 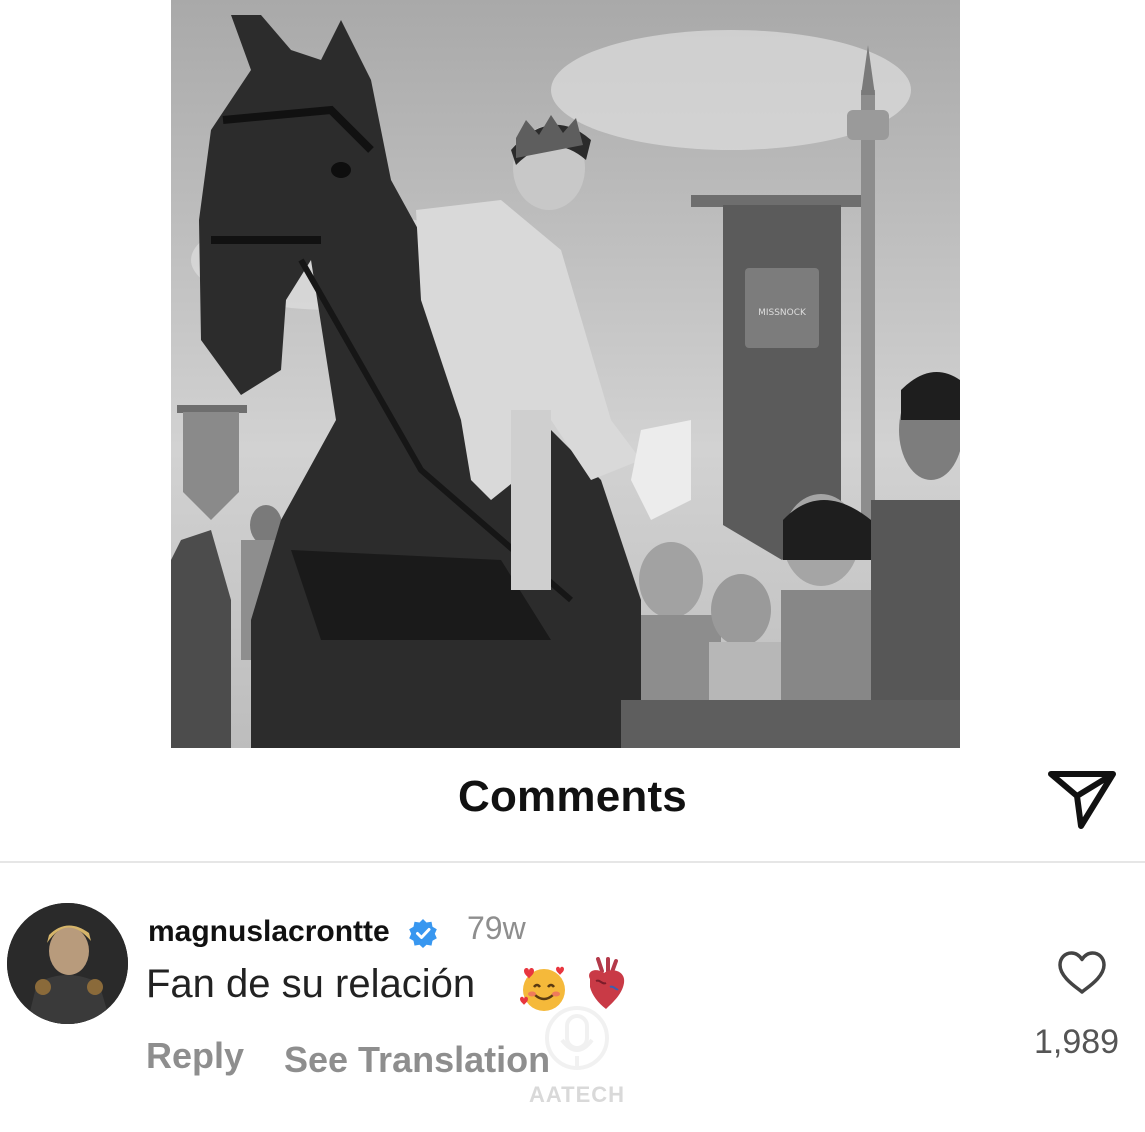 What do you see at coordinates (572, 796) in the screenshot?
I see `comments-title: Comments` at bounding box center [572, 796].